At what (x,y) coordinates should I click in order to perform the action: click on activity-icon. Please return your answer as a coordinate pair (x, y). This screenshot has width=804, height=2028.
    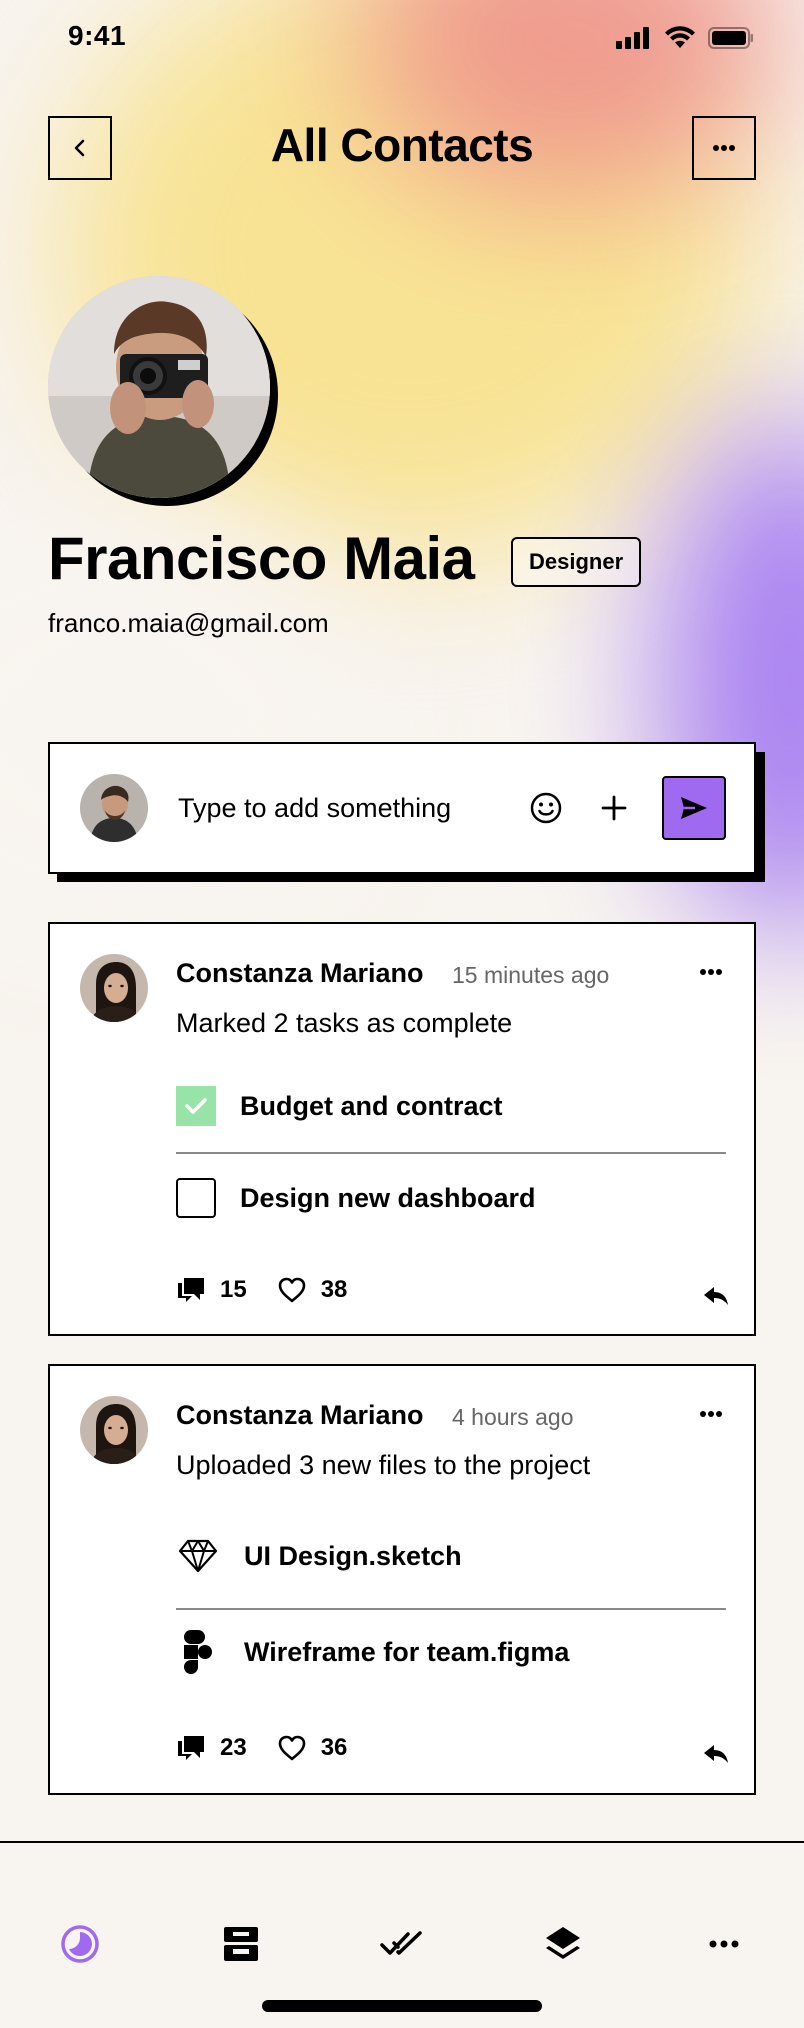
    Looking at the image, I should click on (80, 1944).